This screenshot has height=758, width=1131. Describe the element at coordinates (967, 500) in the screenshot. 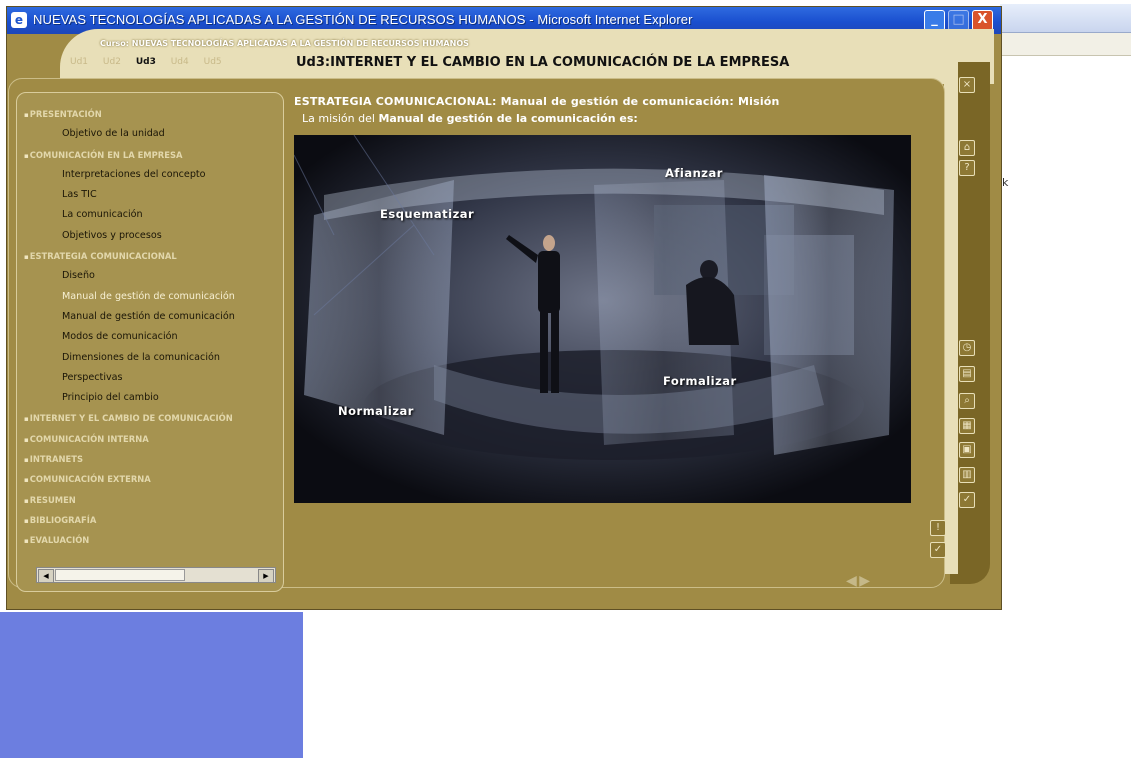

I see `check-button: ✓` at that location.